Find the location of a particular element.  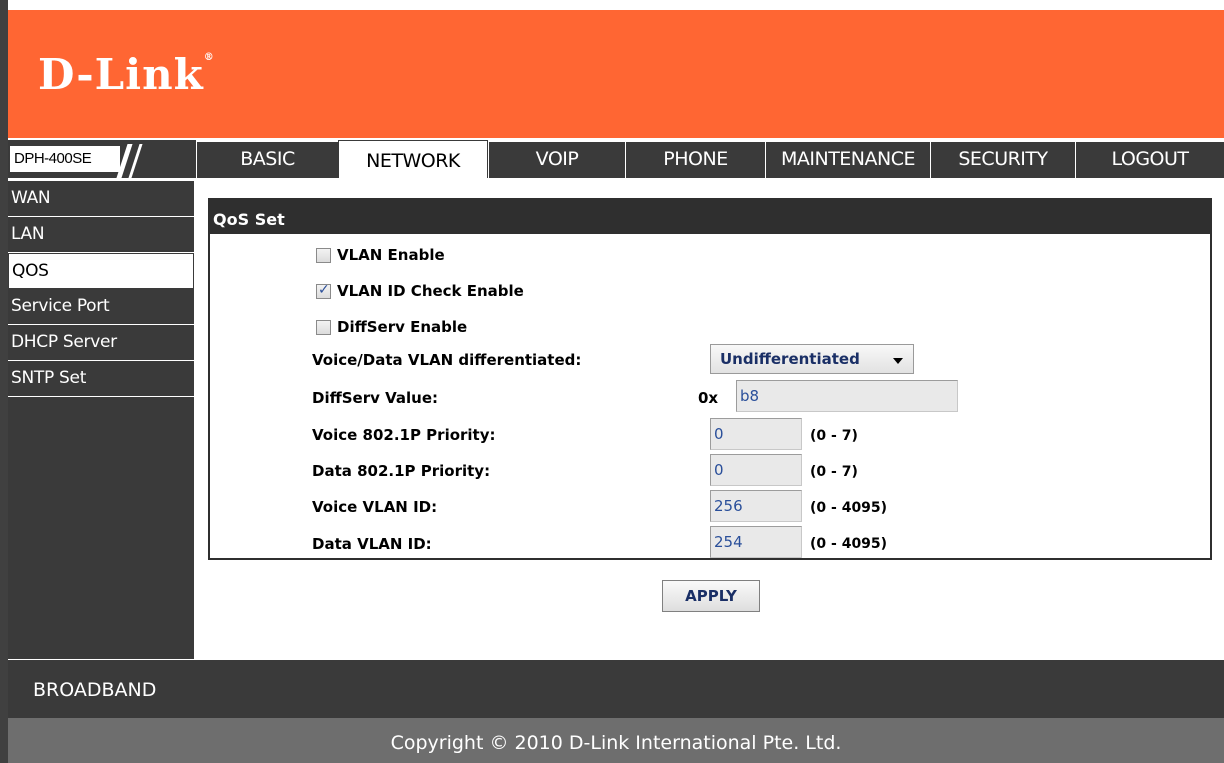

vlan-id-check-label: VLAN ID Check Enable is located at coordinates (430, 291).